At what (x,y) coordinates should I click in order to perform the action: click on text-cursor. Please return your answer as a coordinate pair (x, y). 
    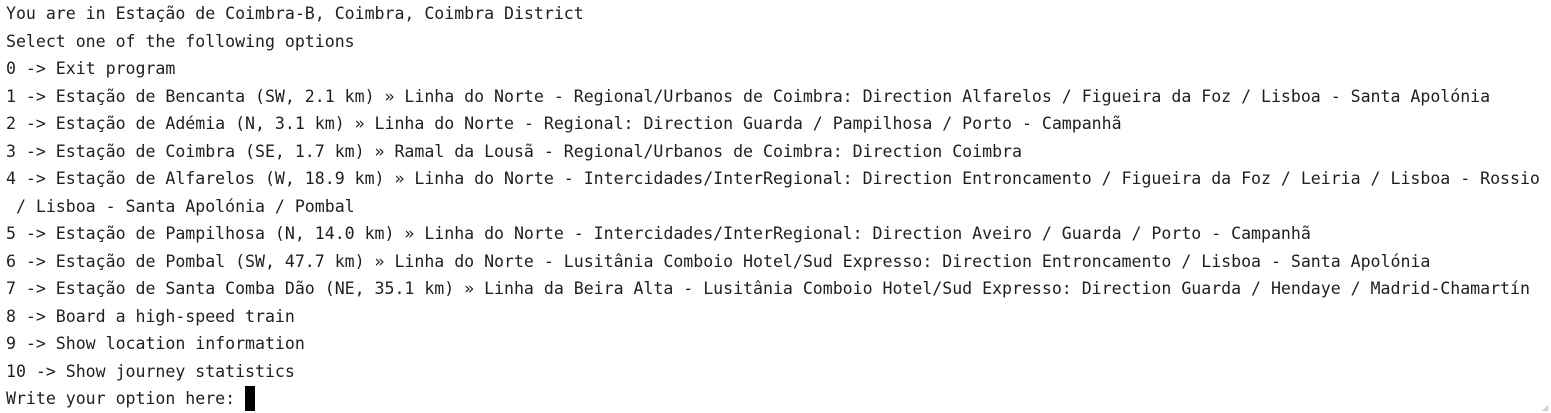
    Looking at the image, I should click on (250, 399).